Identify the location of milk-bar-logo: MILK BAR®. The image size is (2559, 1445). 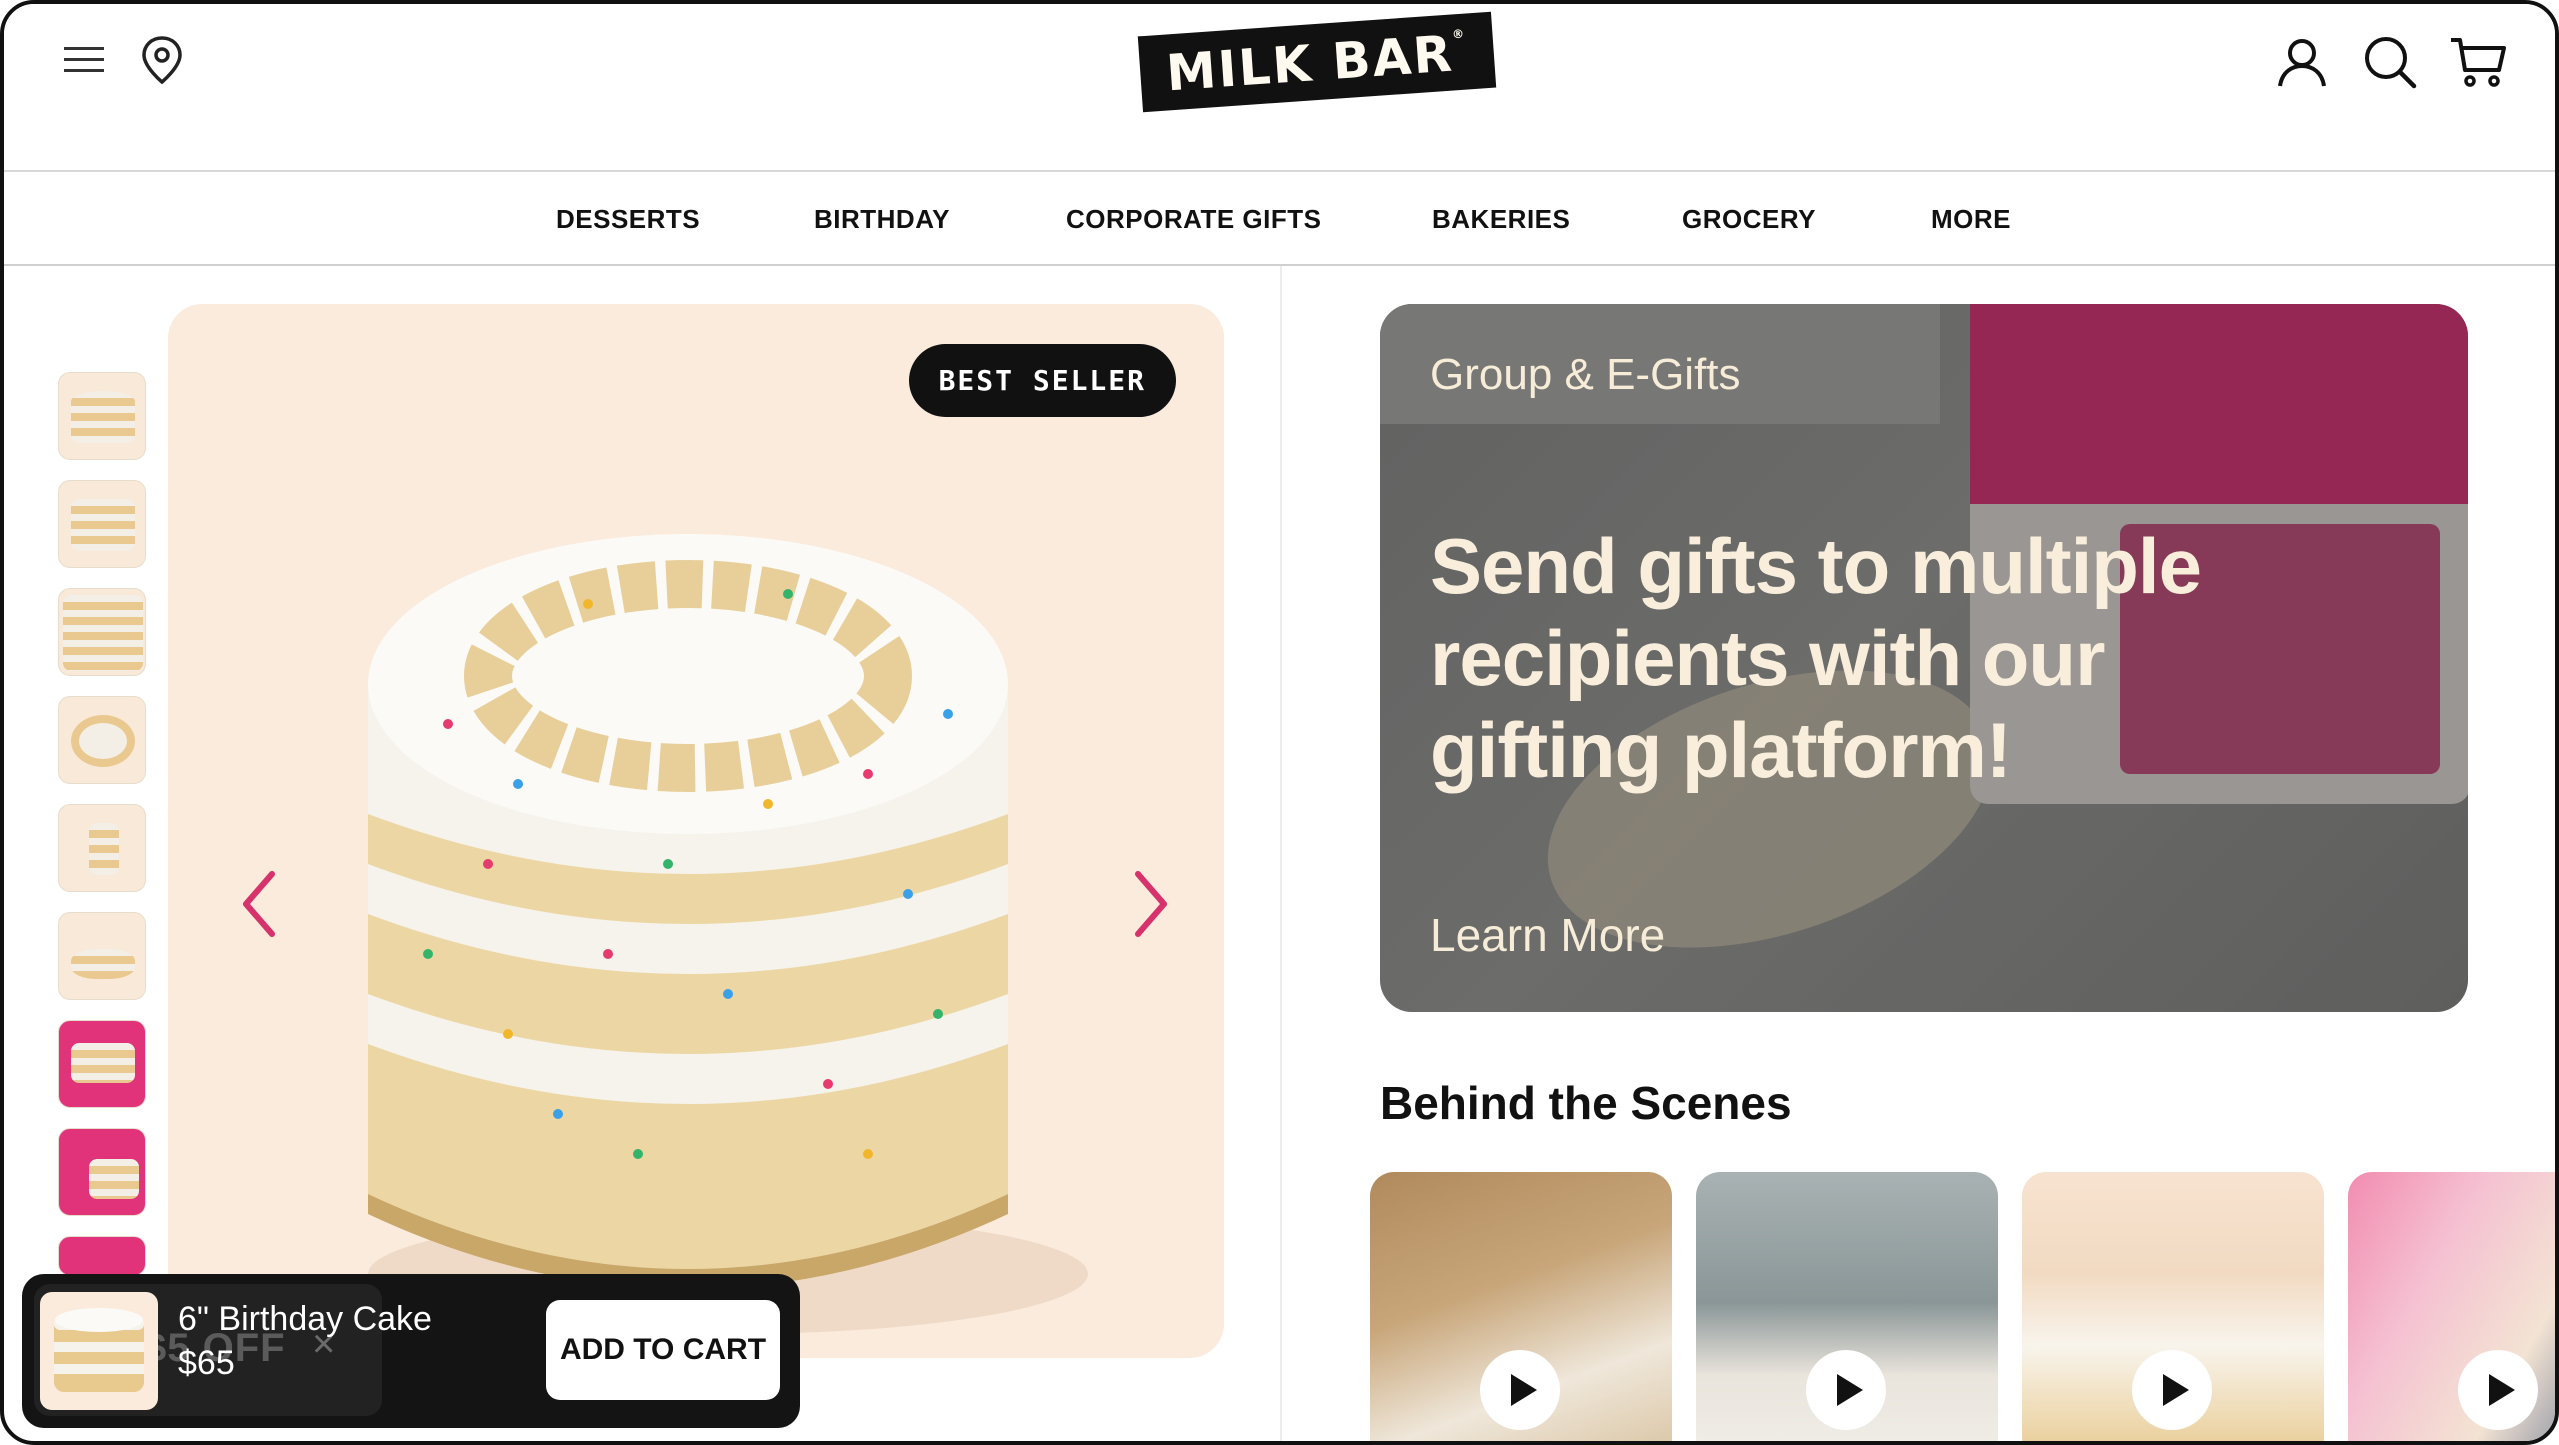
(1316, 62).